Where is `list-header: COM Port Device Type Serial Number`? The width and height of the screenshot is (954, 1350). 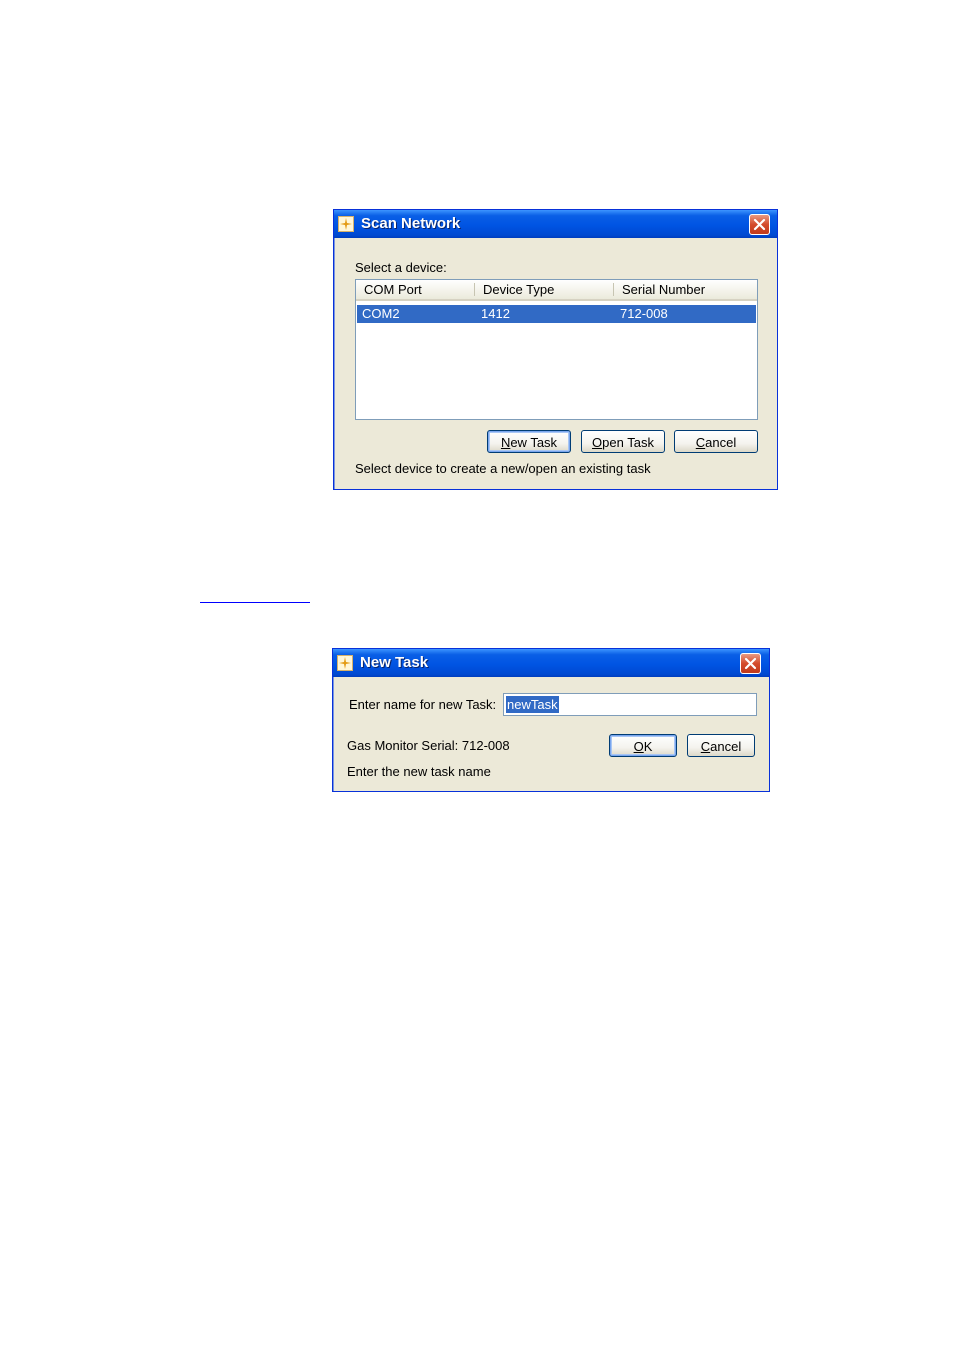
list-header: COM Port Device Type Serial Number is located at coordinates (556, 290).